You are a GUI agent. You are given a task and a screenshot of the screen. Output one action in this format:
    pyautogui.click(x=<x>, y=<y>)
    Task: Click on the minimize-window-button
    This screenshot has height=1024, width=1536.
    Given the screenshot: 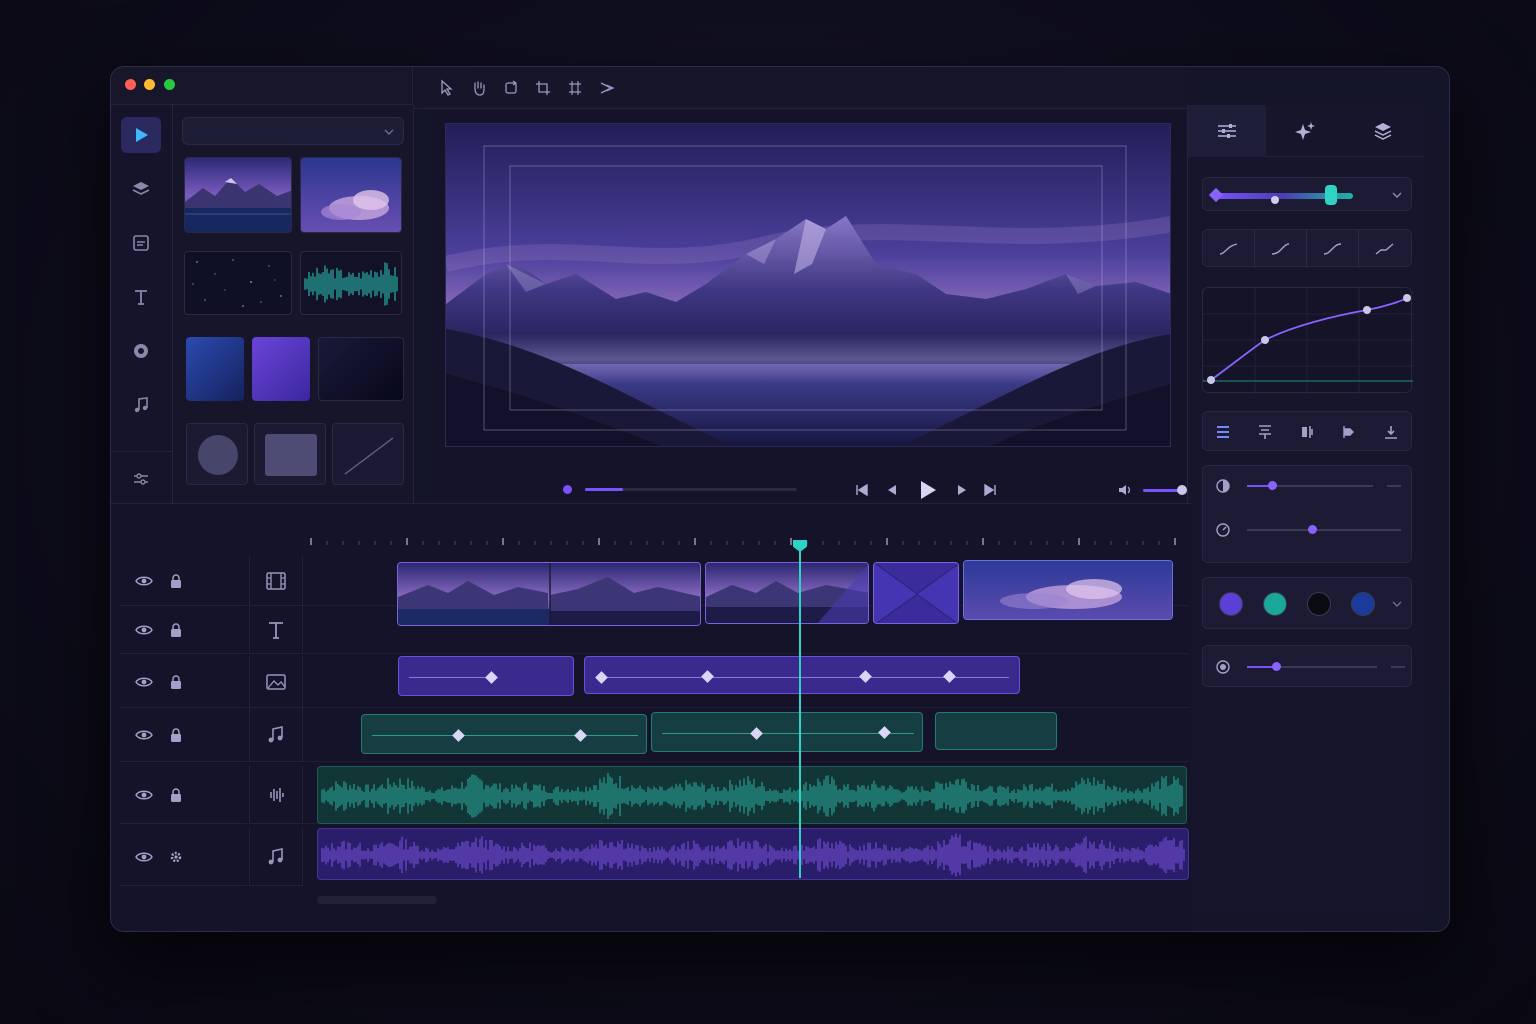 What is the action you would take?
    pyautogui.click(x=149, y=84)
    